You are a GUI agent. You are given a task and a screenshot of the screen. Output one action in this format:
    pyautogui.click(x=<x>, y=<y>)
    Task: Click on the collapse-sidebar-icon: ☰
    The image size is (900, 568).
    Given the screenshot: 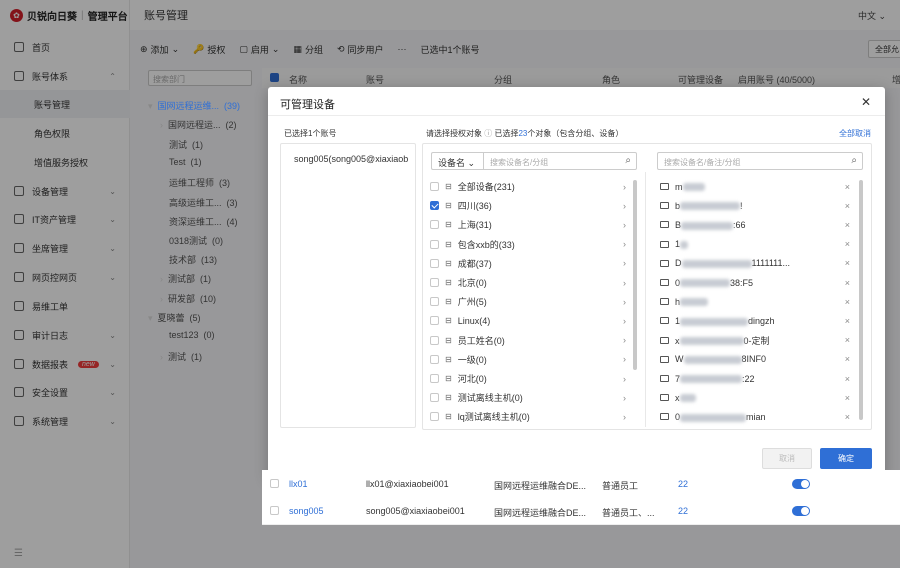 What is the action you would take?
    pyautogui.click(x=18, y=553)
    